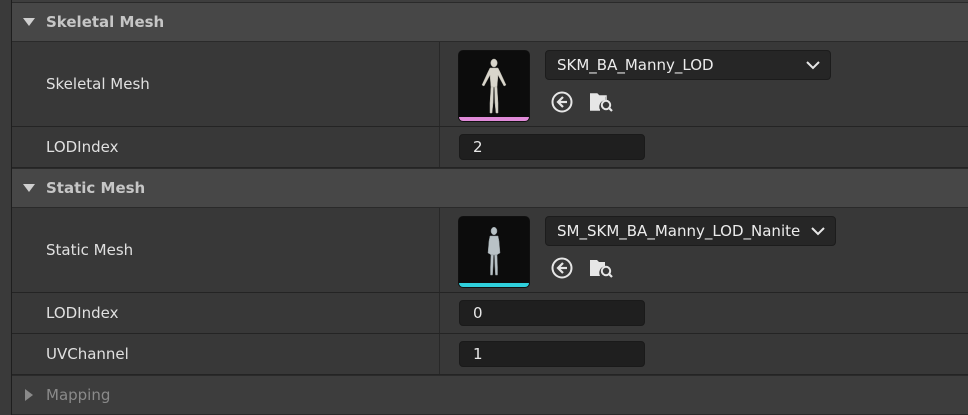  What do you see at coordinates (552, 313) in the screenshot?
I see `lod-index-input-static: 0` at bounding box center [552, 313].